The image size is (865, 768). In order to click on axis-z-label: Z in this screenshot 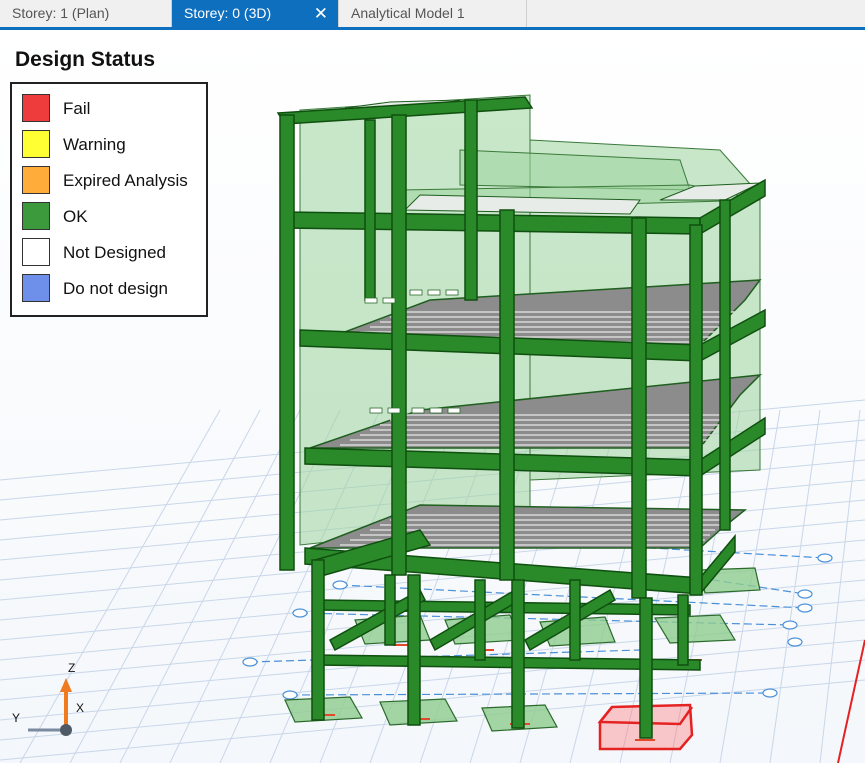, I will do `click(71, 668)`.